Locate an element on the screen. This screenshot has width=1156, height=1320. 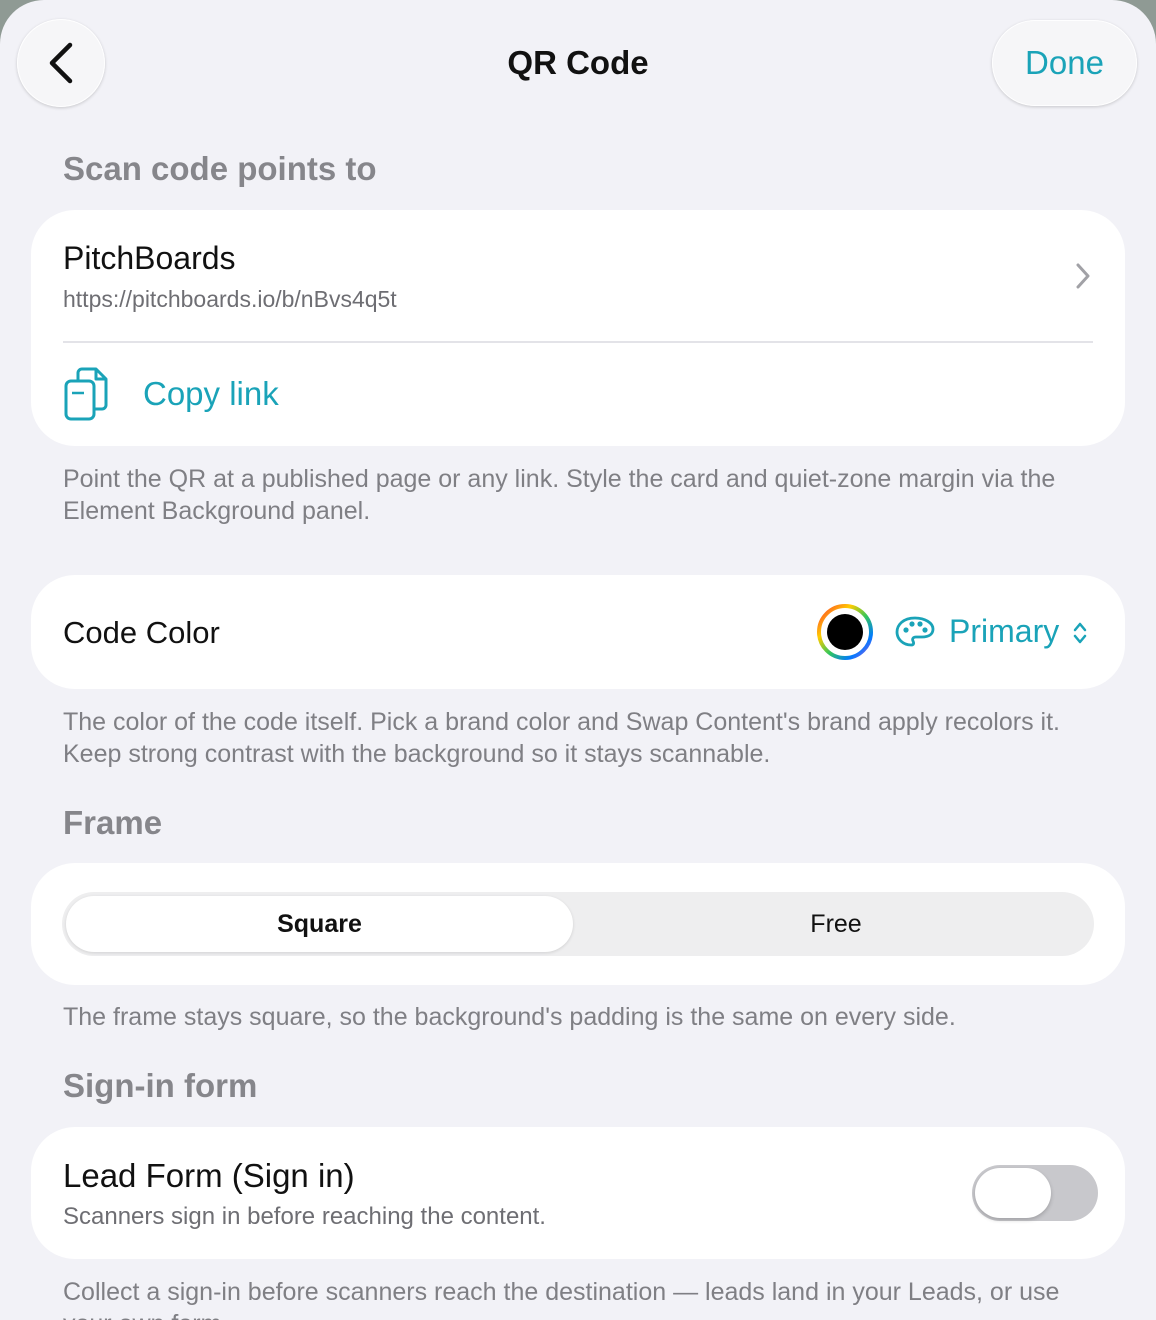
lead-form-title: Lead Form (Sign in) is located at coordinates (209, 1175).